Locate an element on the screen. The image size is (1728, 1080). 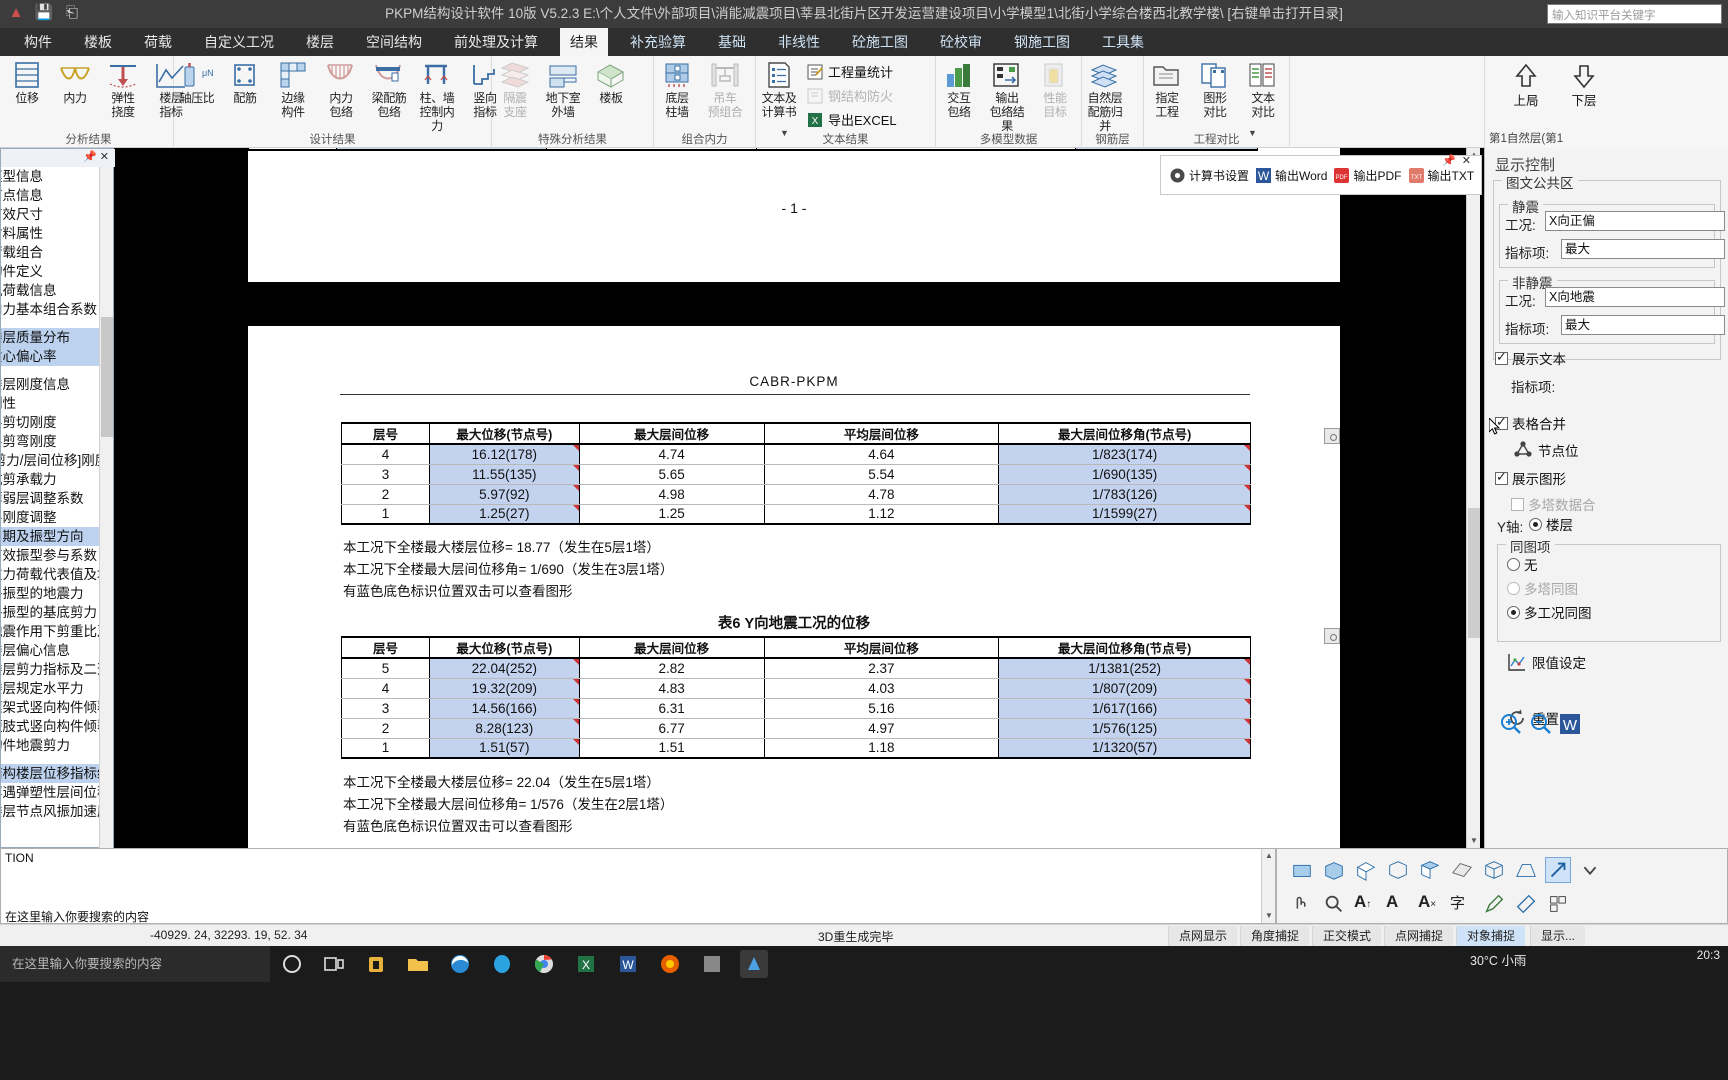
export-txt-button: TXT 输出TXT is located at coordinates (1441, 175).